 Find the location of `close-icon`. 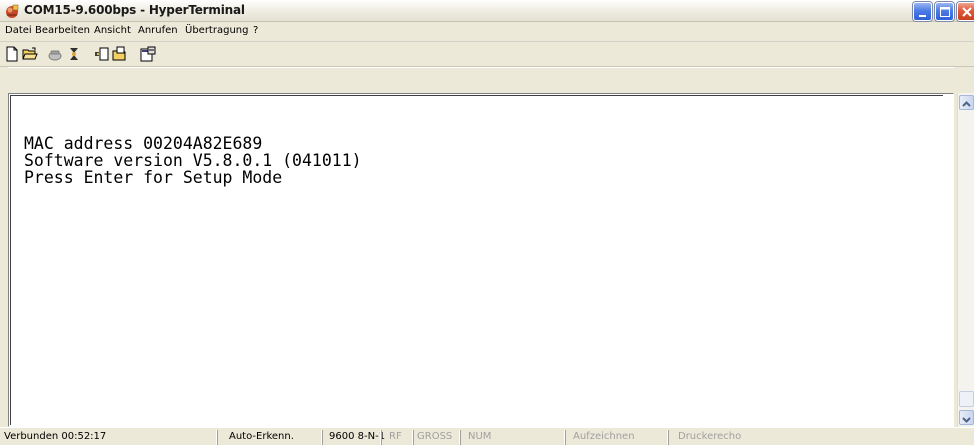

close-icon is located at coordinates (967, 12).